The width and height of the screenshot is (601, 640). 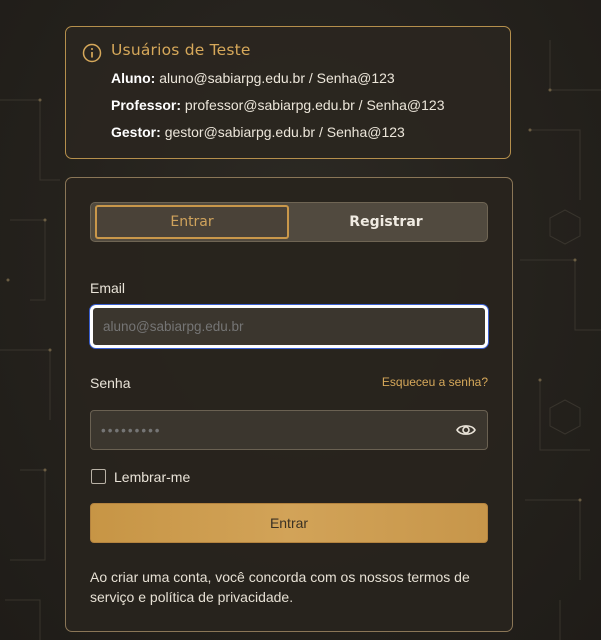 I want to click on remember-me-label: Lembrar-me, so click(x=152, y=477).